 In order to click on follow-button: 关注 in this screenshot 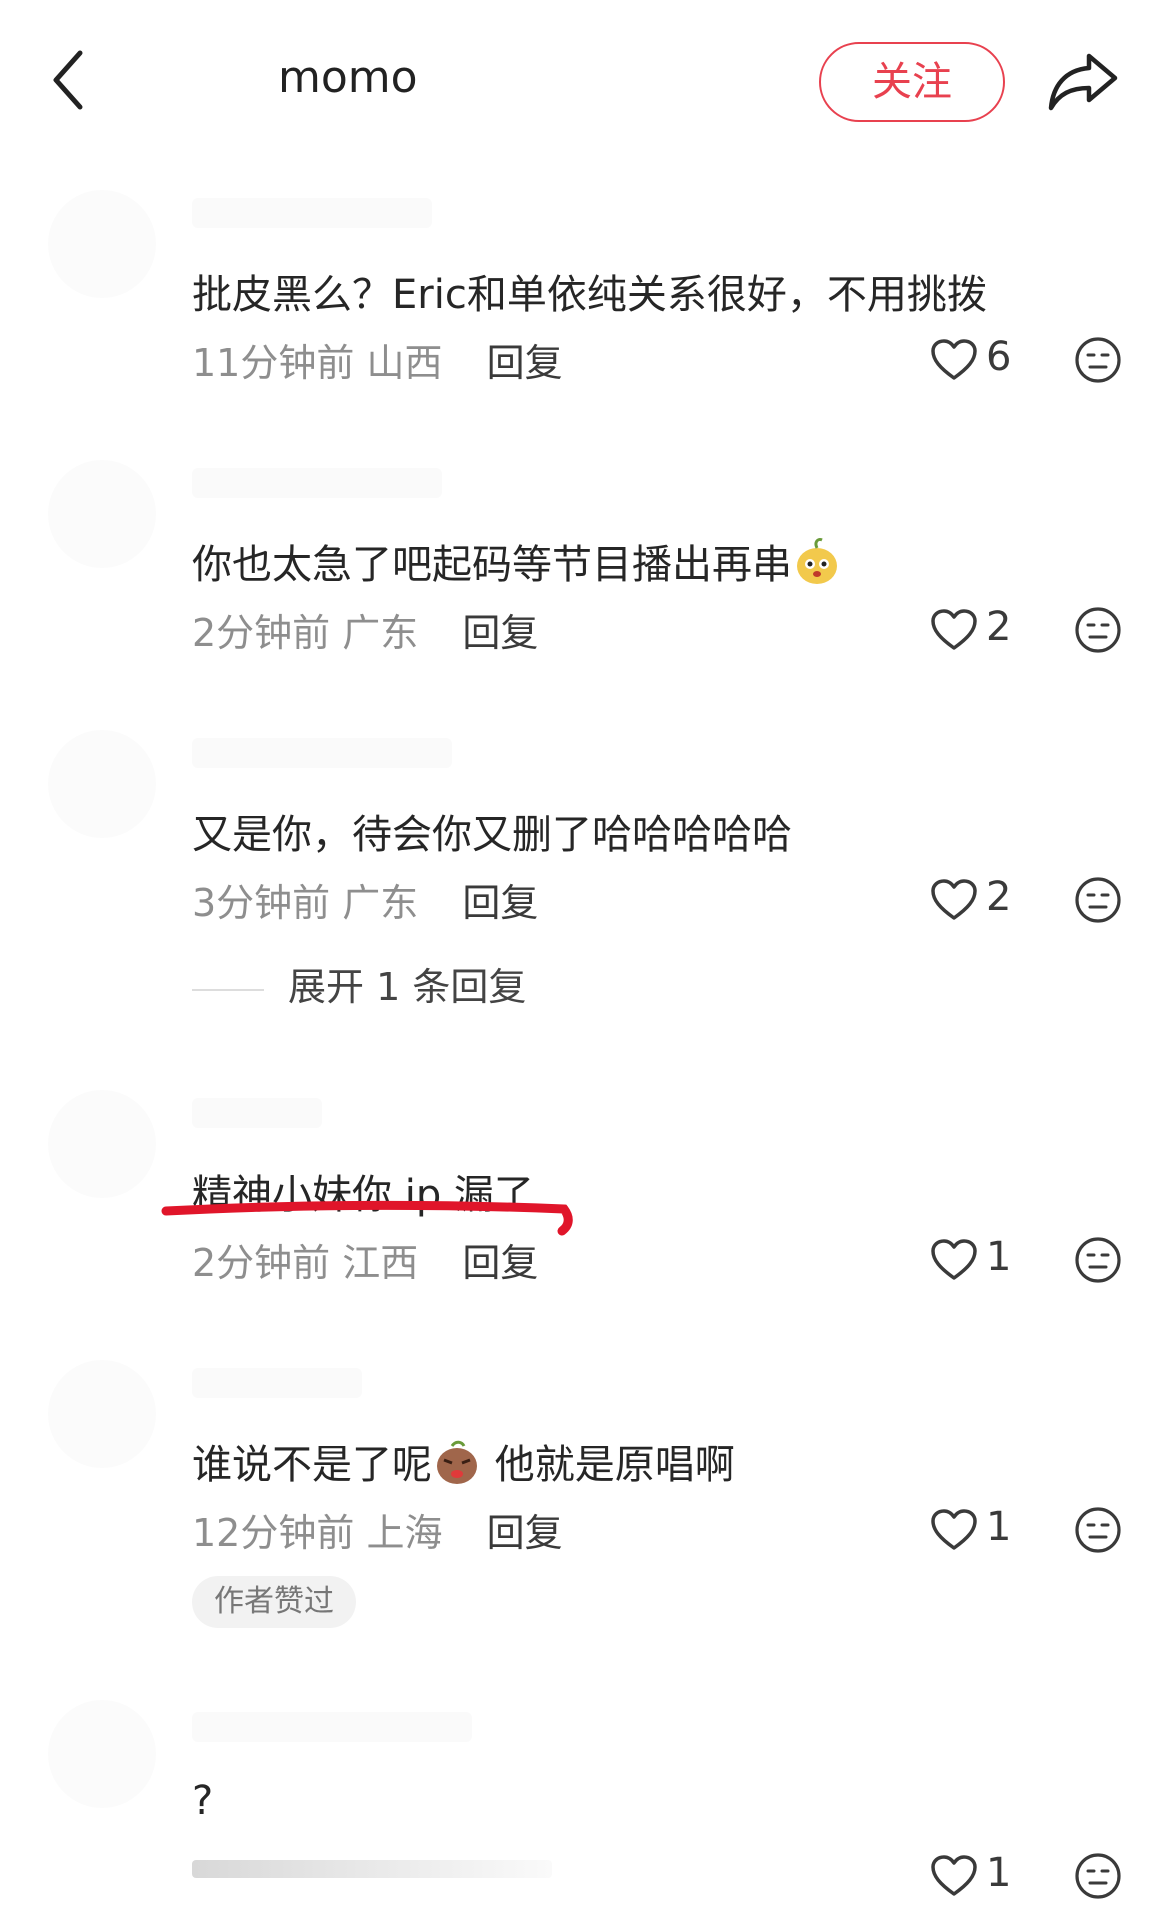, I will do `click(912, 82)`.